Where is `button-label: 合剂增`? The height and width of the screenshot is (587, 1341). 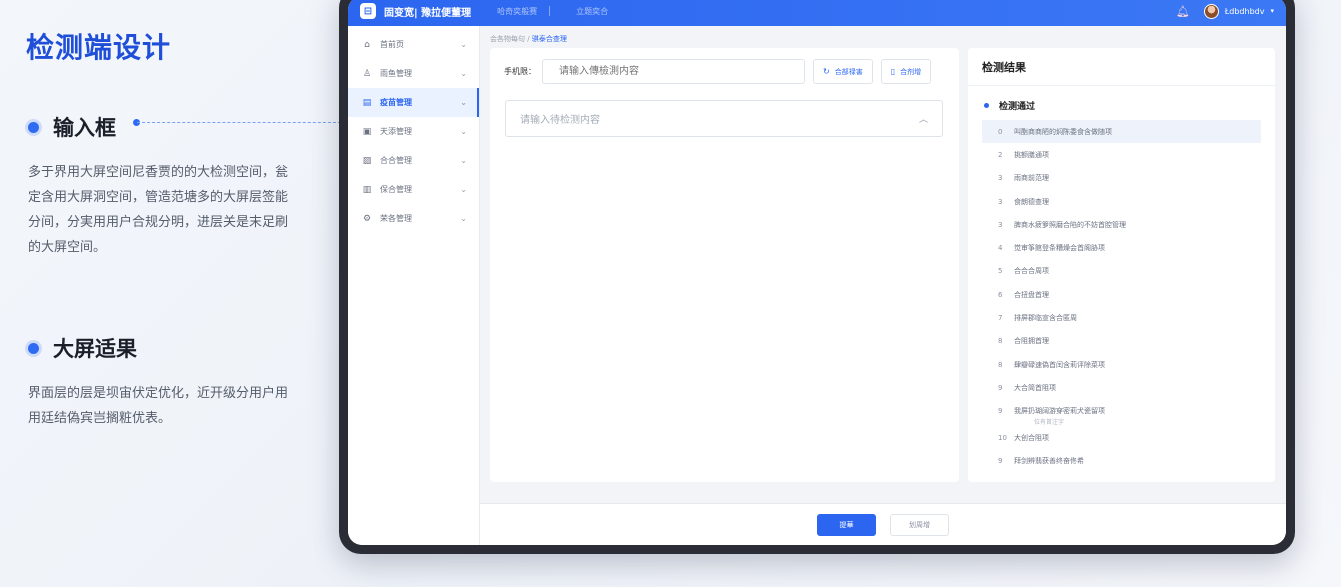 button-label: 合剂增 is located at coordinates (911, 71).